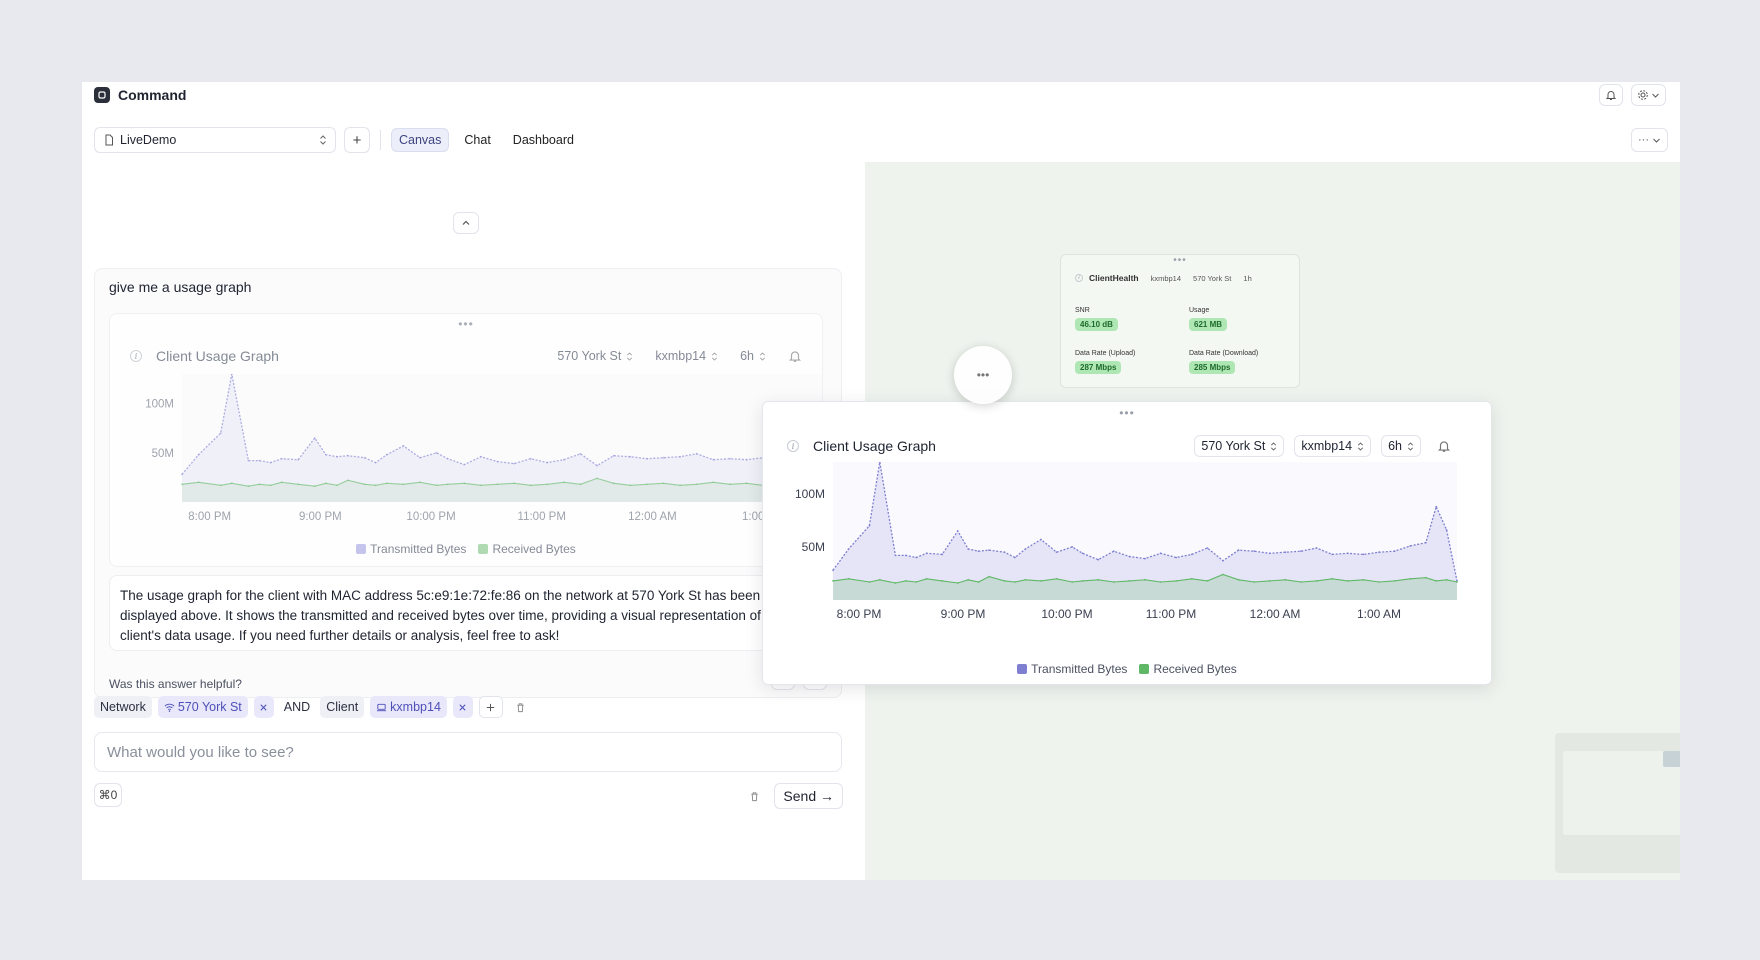 The width and height of the screenshot is (1760, 960). I want to click on filter-bar: Network 570 York St AND Client kxmbp14, so click(313, 707).